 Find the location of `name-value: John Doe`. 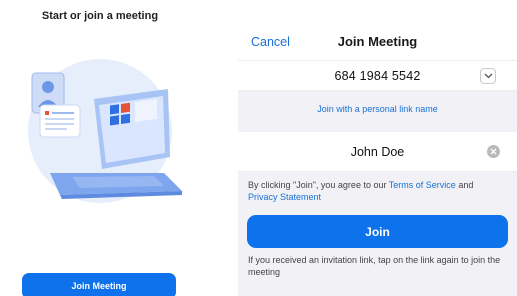

name-value: John Doe is located at coordinates (377, 152).